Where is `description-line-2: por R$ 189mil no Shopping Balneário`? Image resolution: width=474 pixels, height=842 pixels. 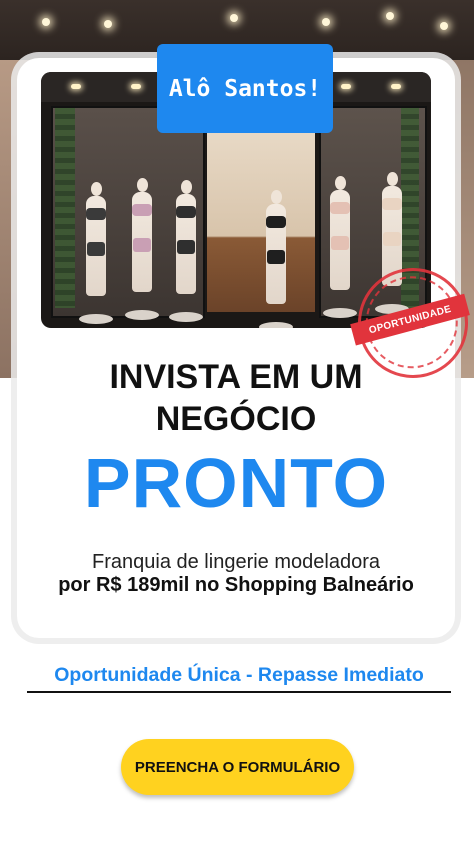 description-line-2: por R$ 189mil no Shopping Balneário is located at coordinates (236, 585).